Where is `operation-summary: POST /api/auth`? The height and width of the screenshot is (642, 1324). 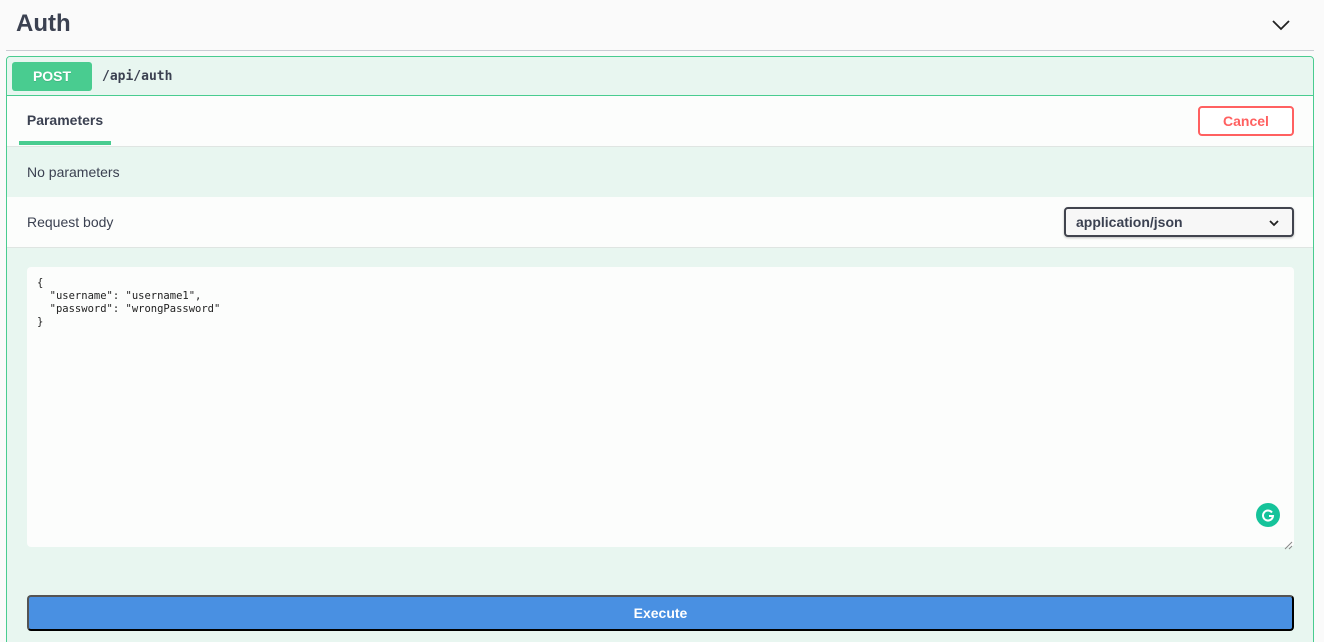
operation-summary: POST /api/auth is located at coordinates (660, 76).